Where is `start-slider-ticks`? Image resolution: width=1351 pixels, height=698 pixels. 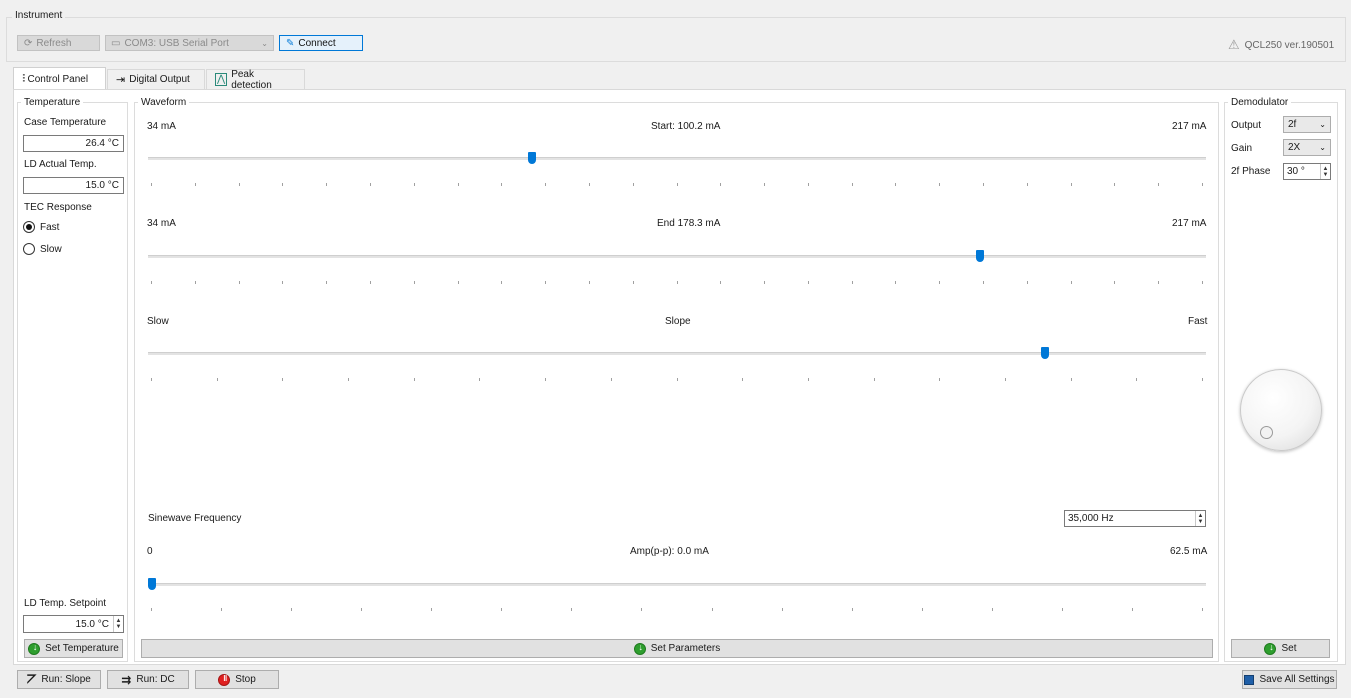
start-slider-ticks is located at coordinates (677, 184).